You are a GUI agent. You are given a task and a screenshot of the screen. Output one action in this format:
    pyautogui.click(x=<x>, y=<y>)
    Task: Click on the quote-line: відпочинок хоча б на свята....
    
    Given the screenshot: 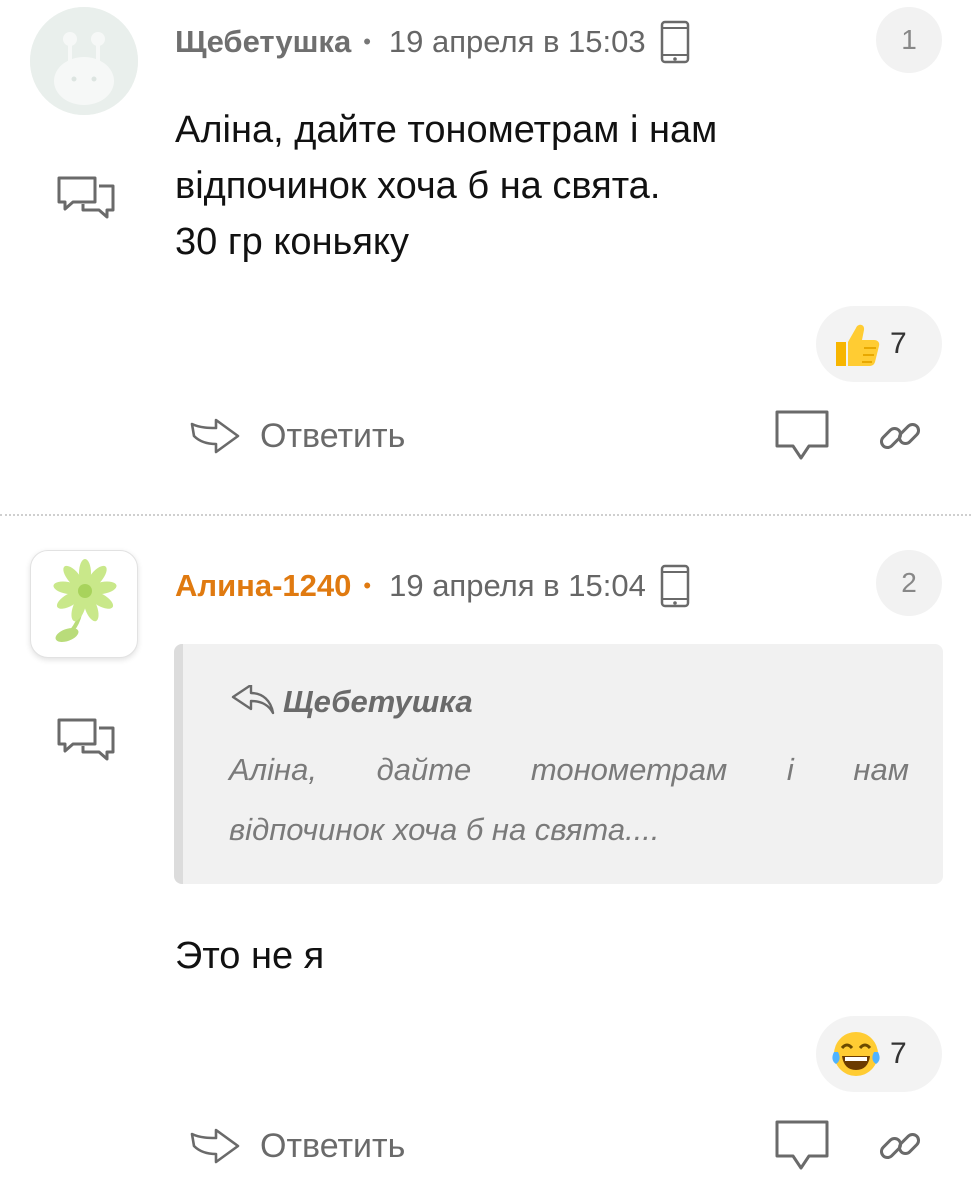 What is the action you would take?
    pyautogui.click(x=444, y=829)
    